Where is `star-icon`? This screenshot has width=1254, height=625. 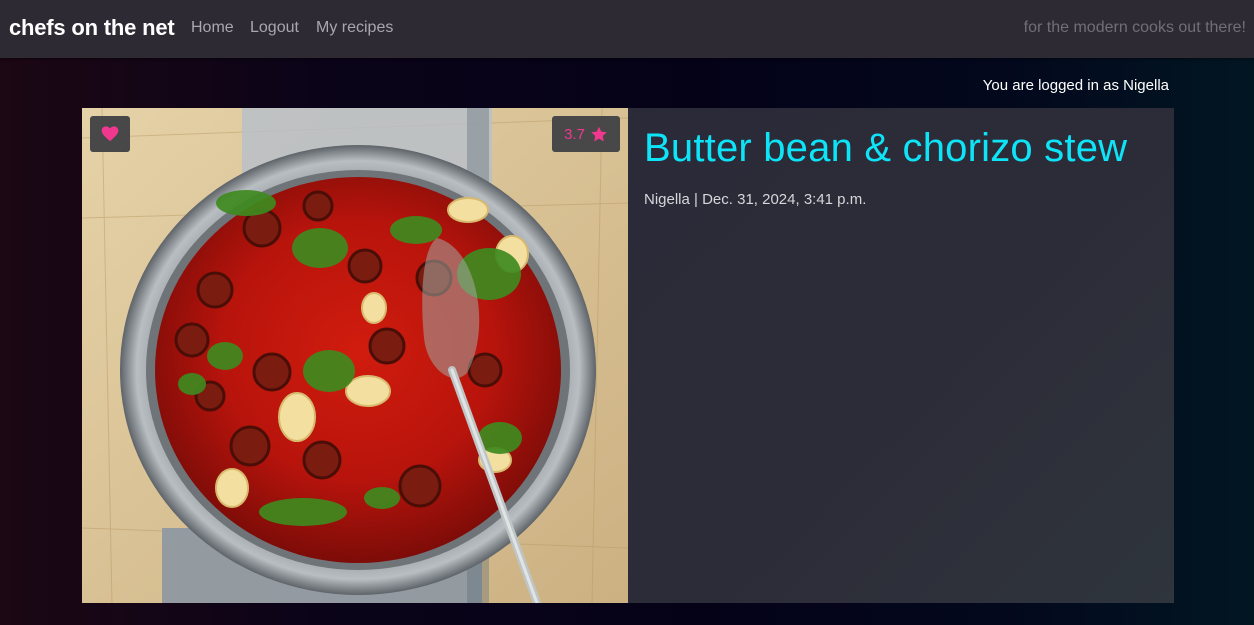 star-icon is located at coordinates (599, 133).